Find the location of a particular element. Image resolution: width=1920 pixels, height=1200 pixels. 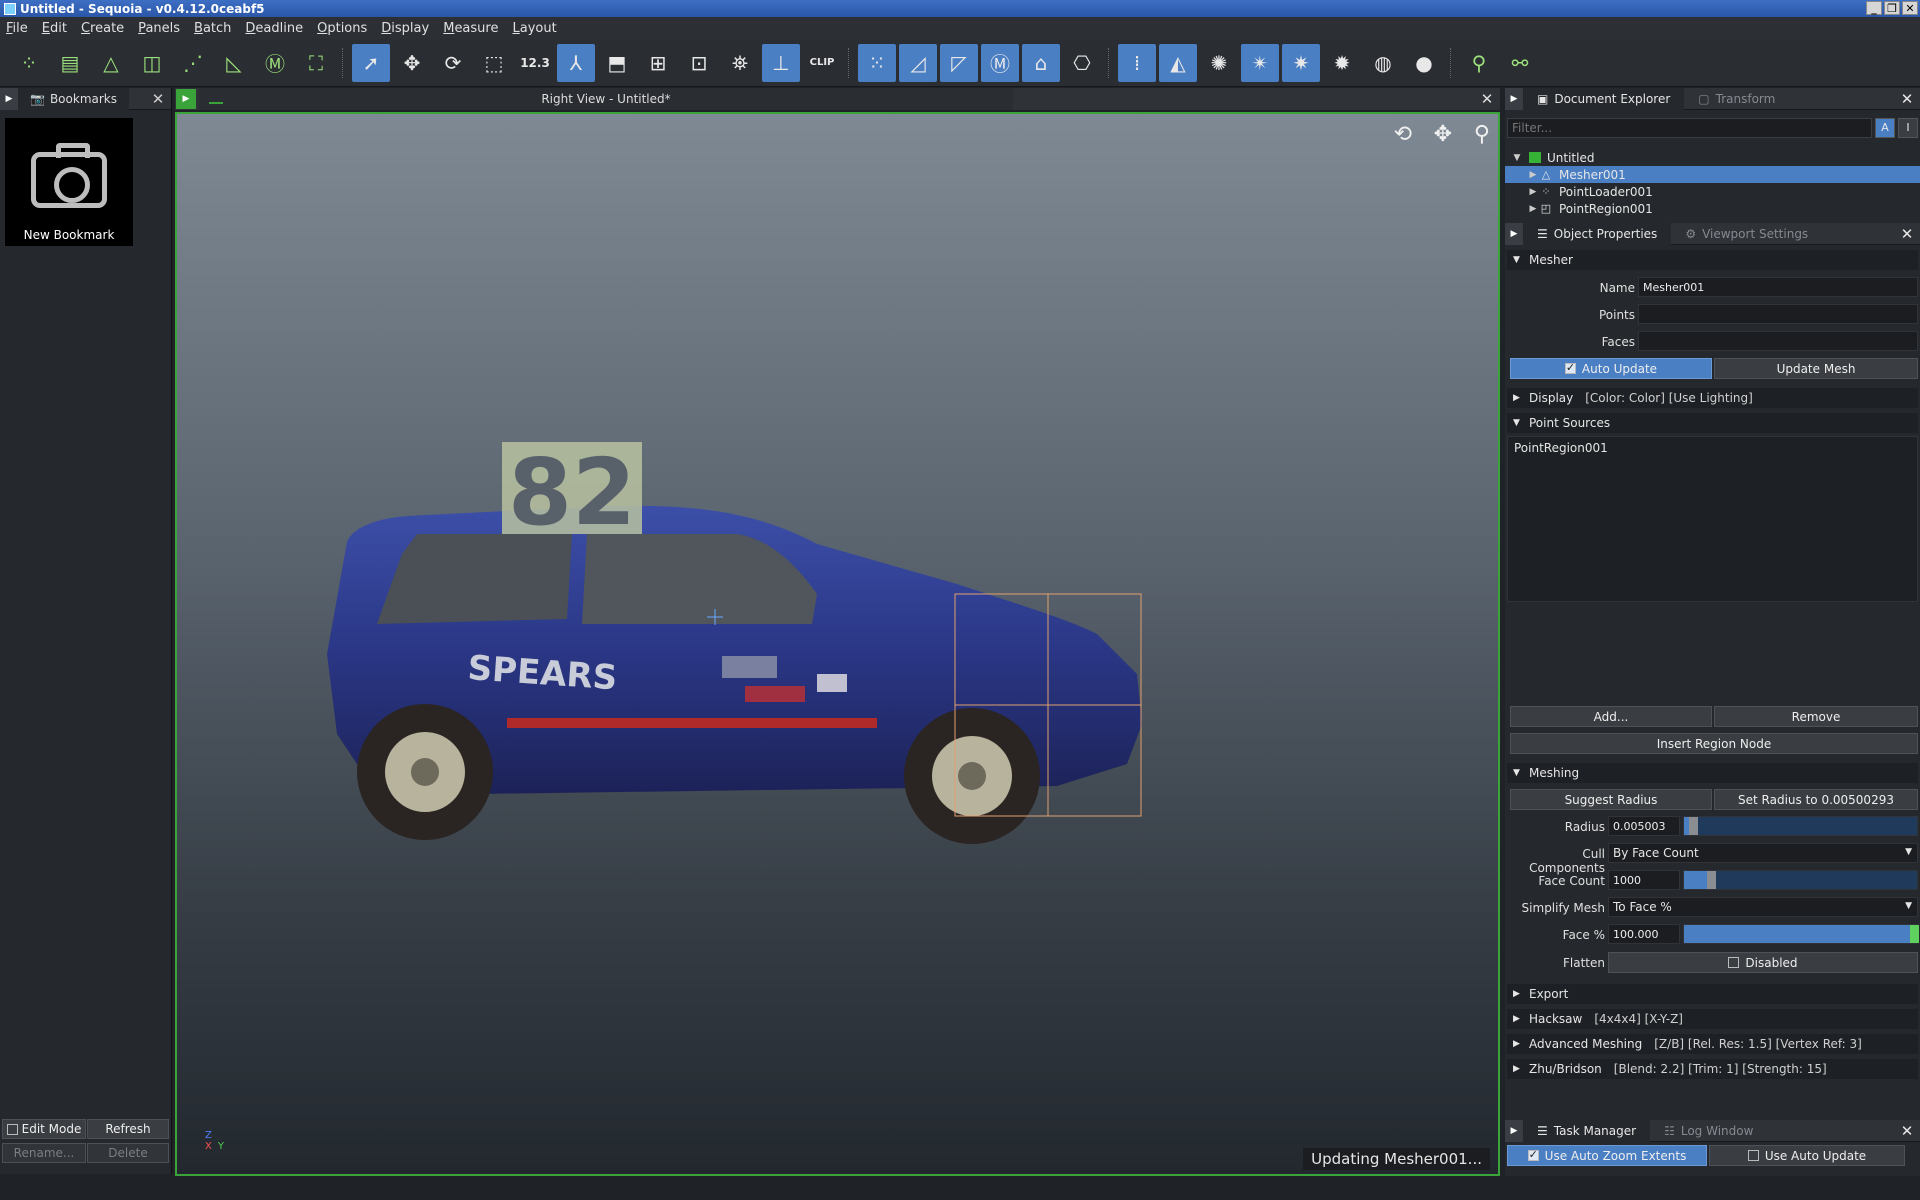

filter-name-toggle-icon: A is located at coordinates (1885, 128).